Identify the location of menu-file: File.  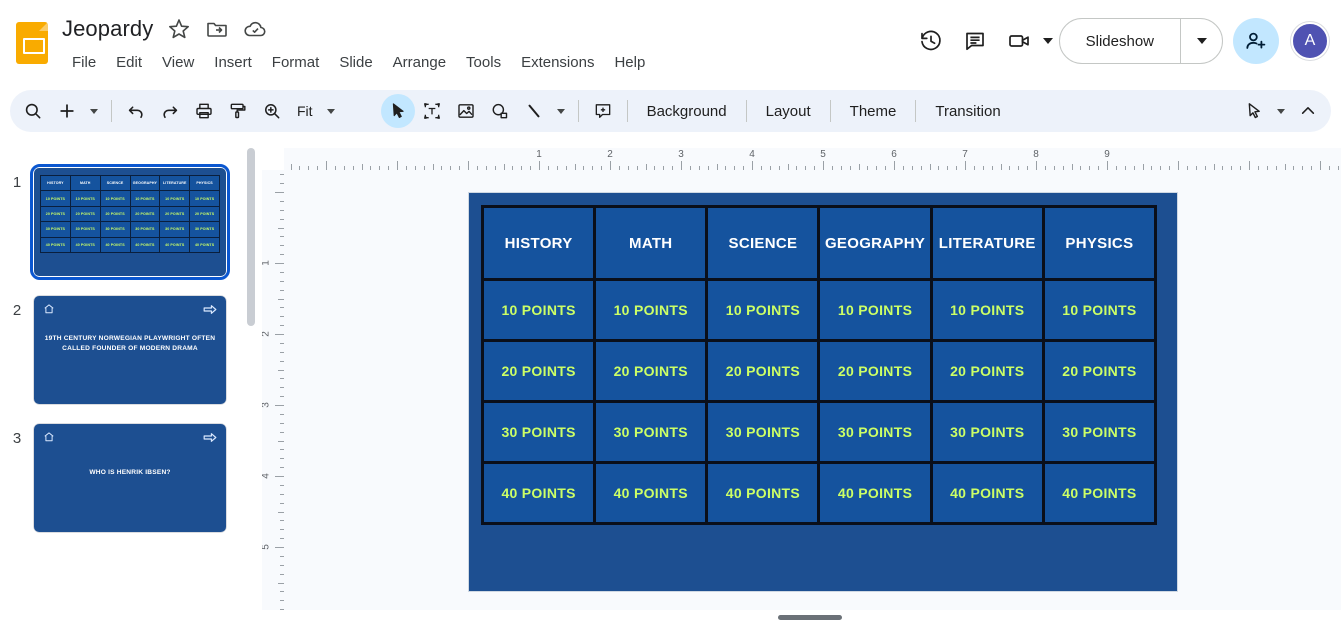
(84, 63).